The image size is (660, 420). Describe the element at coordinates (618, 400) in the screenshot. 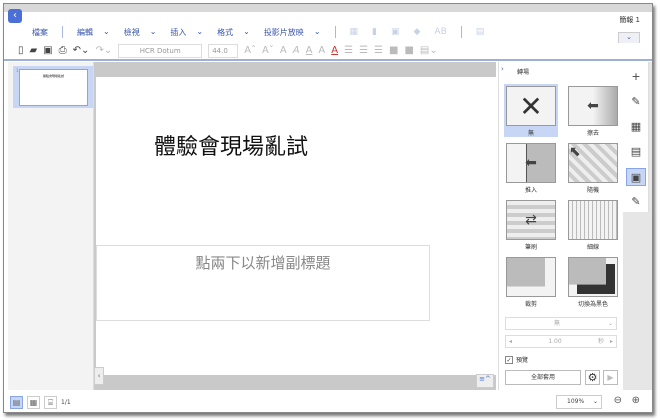

I see `zoom-out-icon: ⊖` at that location.